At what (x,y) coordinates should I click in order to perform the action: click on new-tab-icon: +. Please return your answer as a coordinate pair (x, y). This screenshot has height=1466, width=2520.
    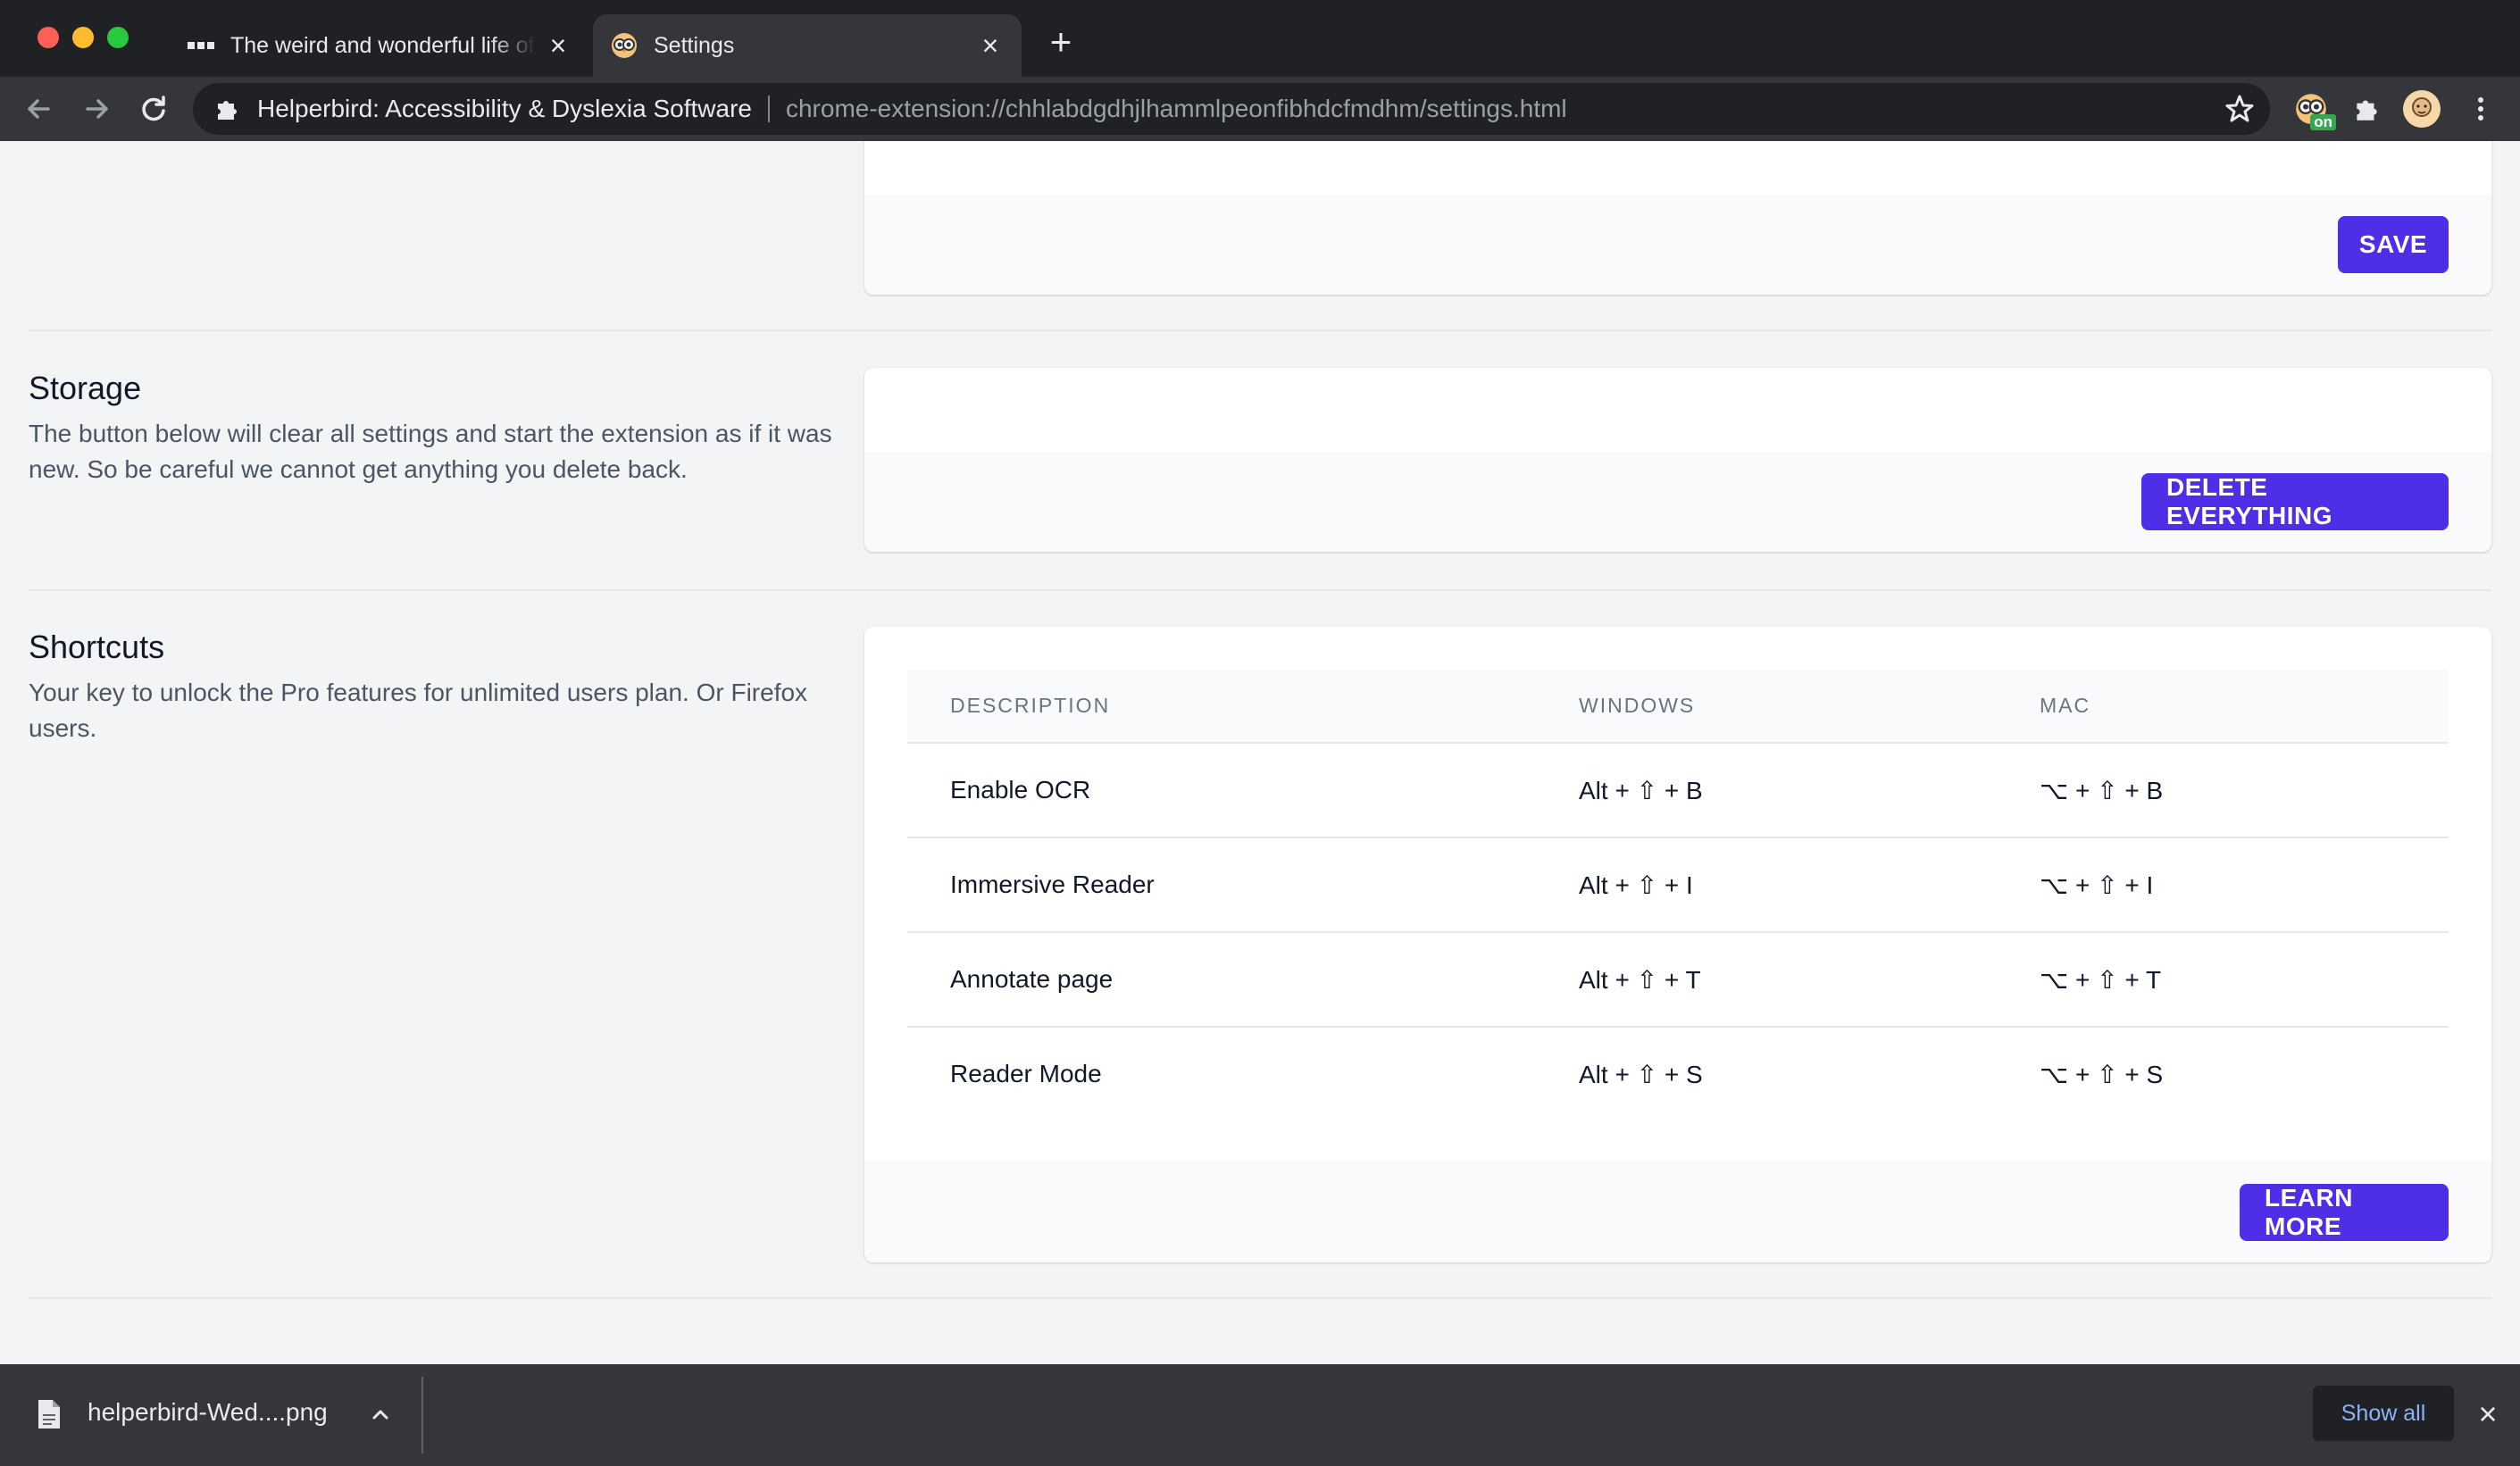
    Looking at the image, I should click on (1061, 42).